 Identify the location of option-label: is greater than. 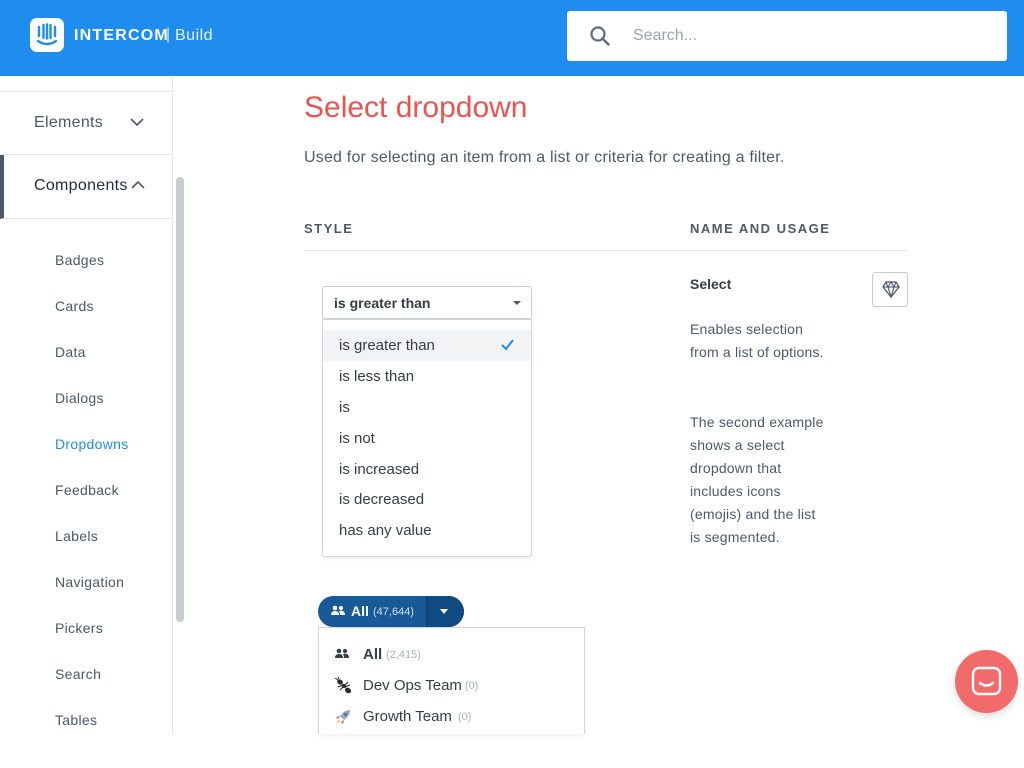
(387, 345).